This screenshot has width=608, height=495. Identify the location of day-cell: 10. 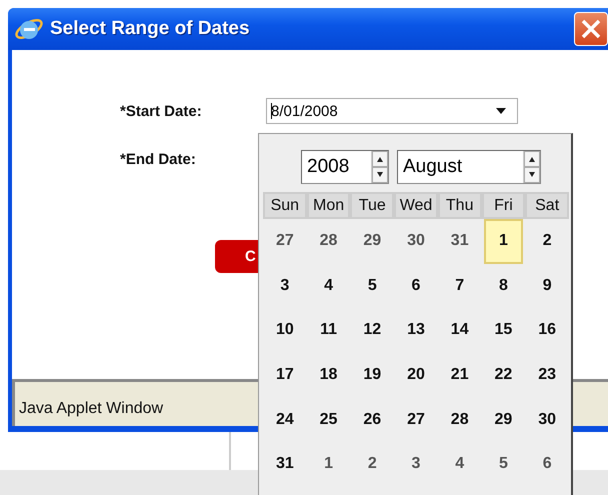
(285, 330).